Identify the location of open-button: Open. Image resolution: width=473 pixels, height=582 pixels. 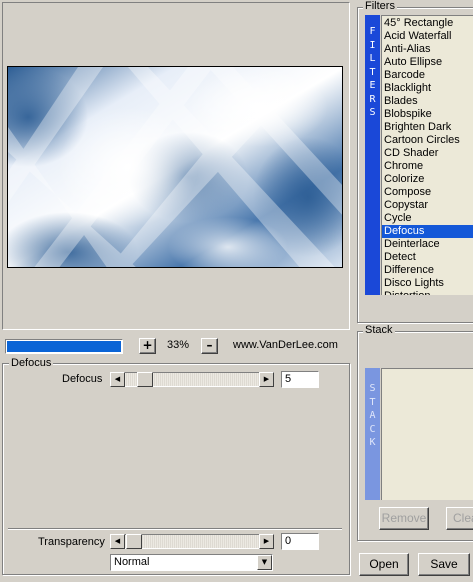
(384, 564).